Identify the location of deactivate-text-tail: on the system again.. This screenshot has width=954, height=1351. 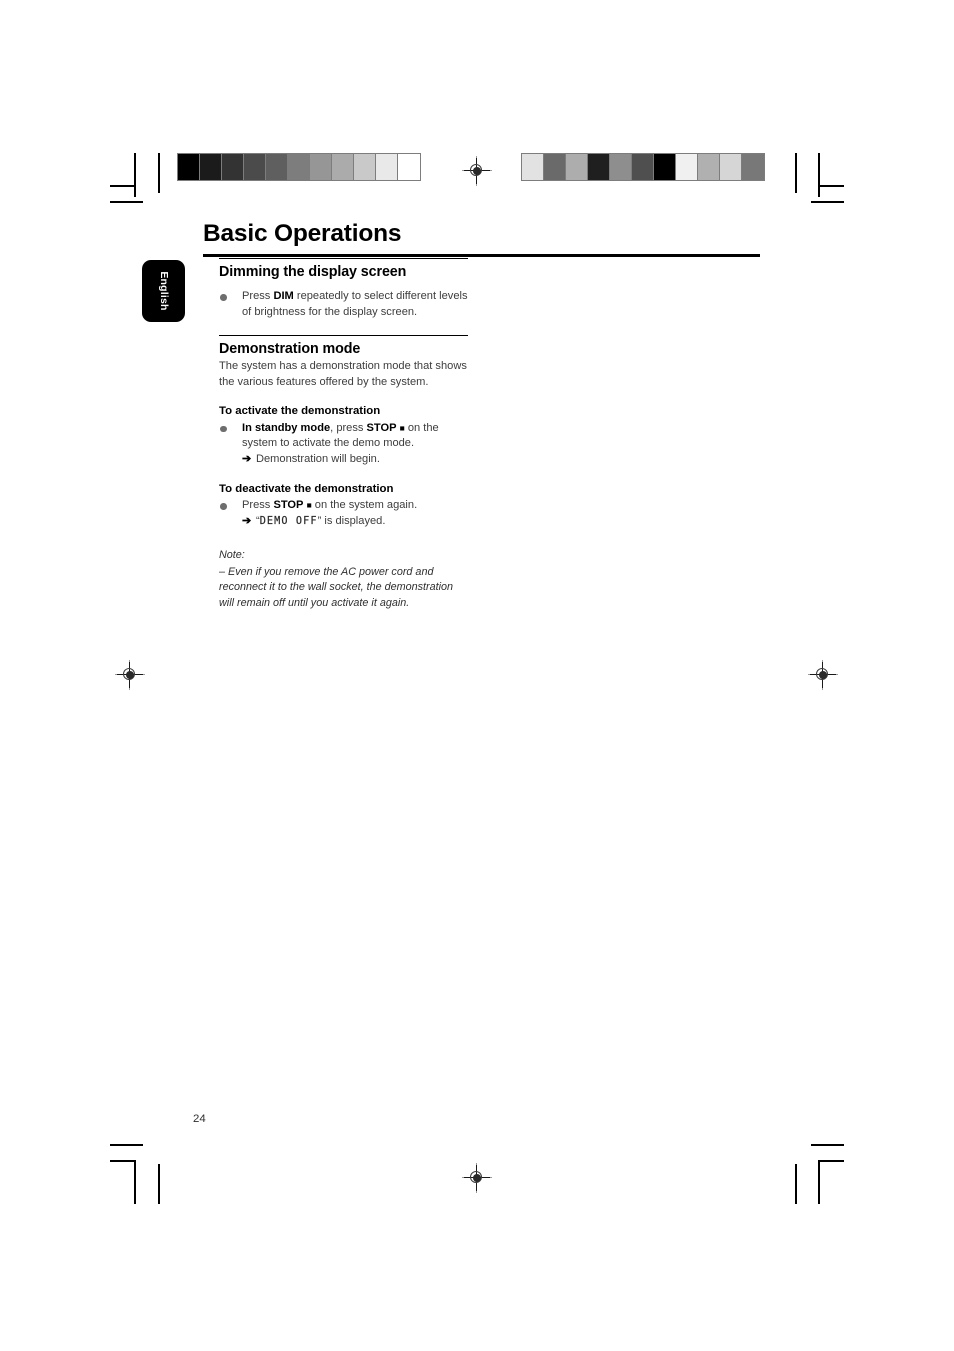
(364, 505).